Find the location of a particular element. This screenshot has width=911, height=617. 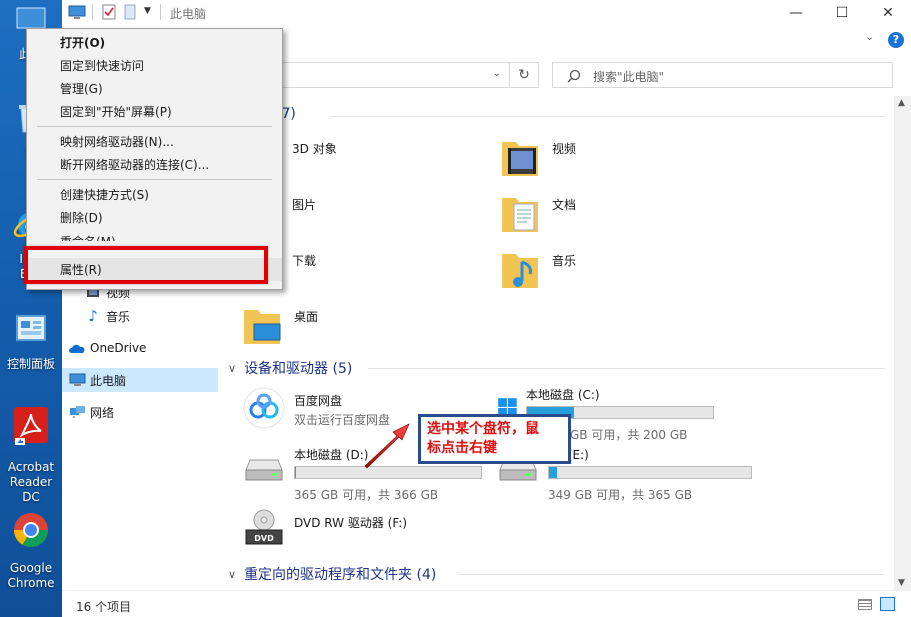

videos-folder-icon is located at coordinates (520, 159).